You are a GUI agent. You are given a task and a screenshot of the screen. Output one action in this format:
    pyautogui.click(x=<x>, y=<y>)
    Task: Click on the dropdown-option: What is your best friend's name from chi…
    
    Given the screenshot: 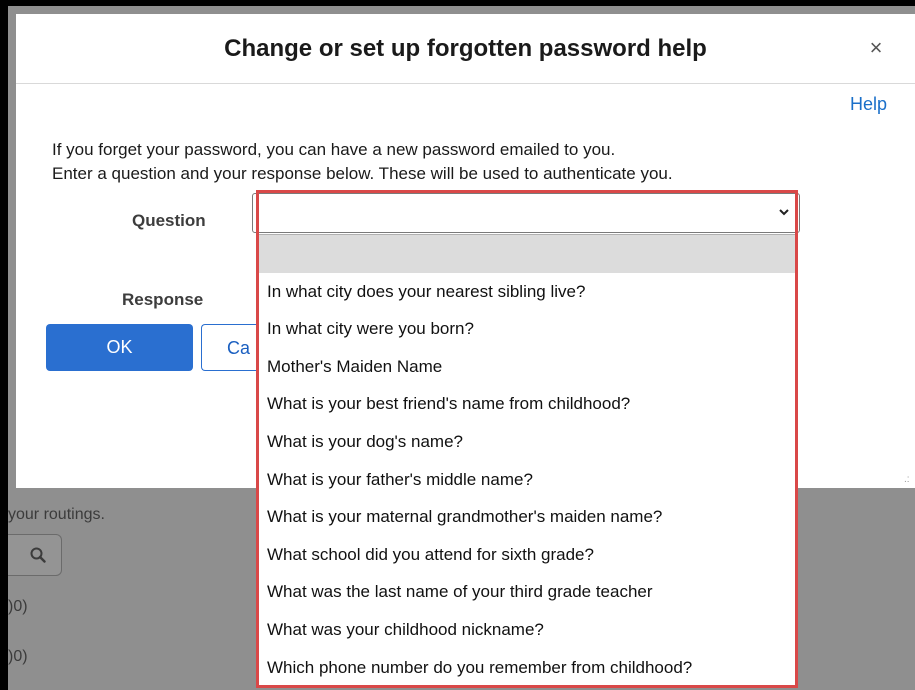 What is the action you would take?
    pyautogui.click(x=527, y=404)
    